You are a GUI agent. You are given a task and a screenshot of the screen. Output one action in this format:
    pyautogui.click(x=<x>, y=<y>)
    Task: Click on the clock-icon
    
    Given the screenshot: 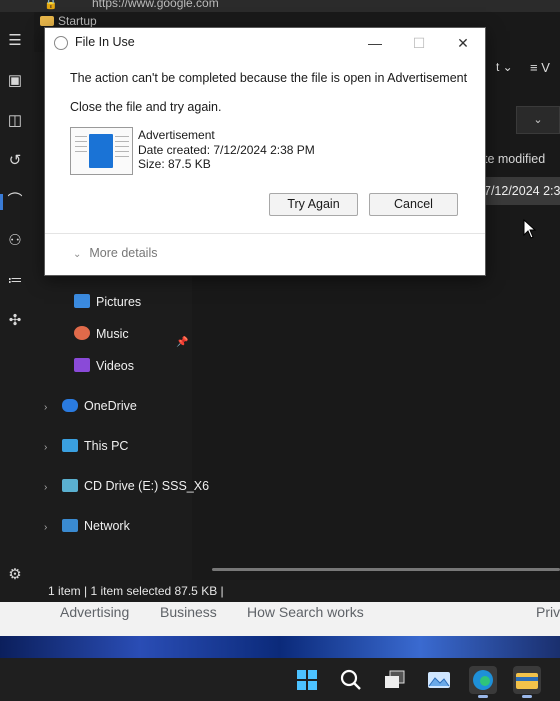 What is the action you would take?
    pyautogui.click(x=61, y=43)
    